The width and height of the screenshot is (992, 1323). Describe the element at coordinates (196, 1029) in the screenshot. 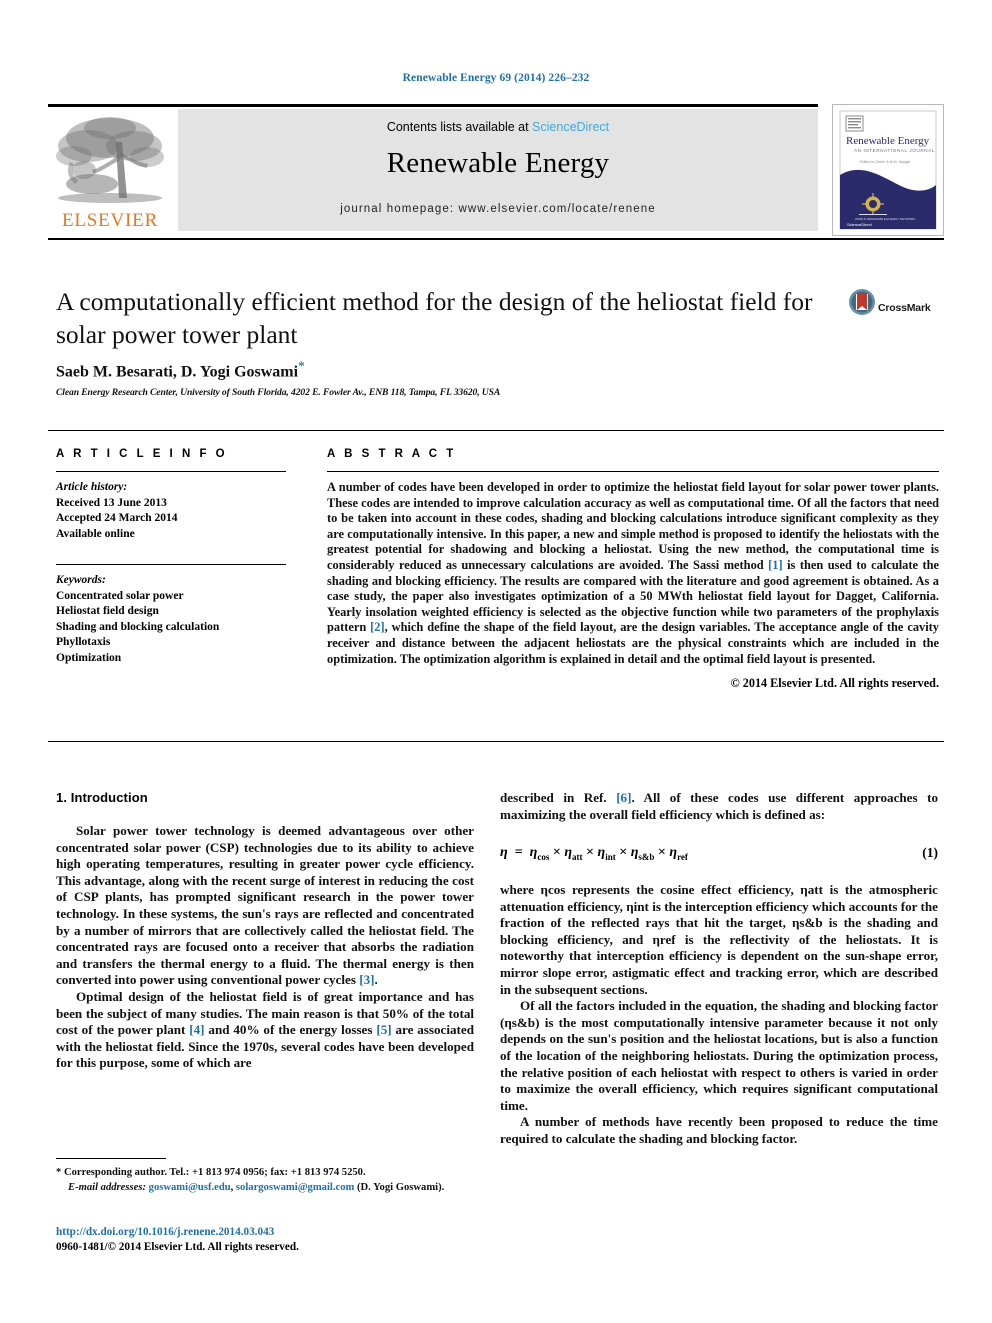

I see `citation-ref-4: [4]` at that location.